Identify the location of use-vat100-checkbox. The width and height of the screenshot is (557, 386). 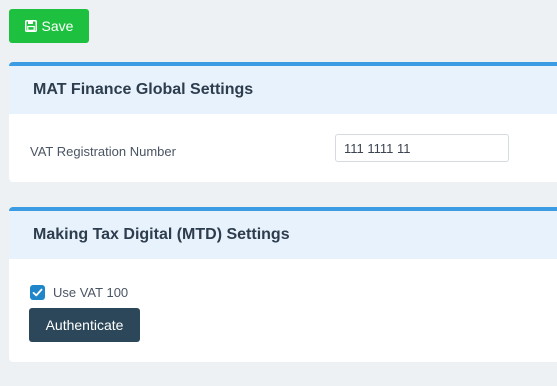
(37, 292).